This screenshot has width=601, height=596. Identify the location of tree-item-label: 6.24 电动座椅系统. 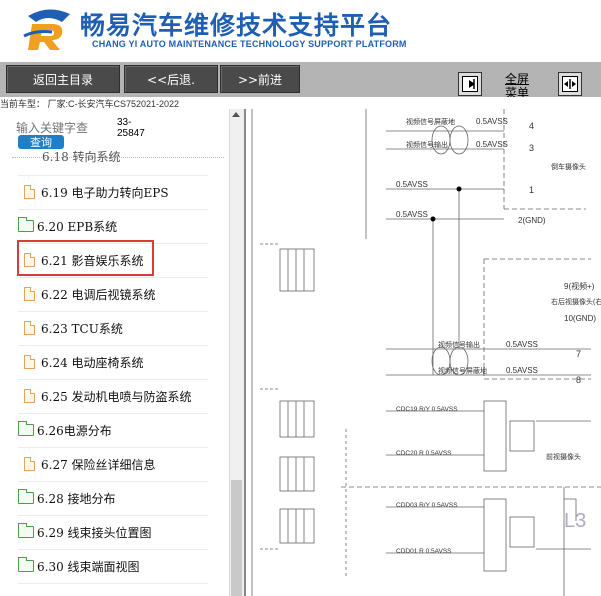
(92, 362).